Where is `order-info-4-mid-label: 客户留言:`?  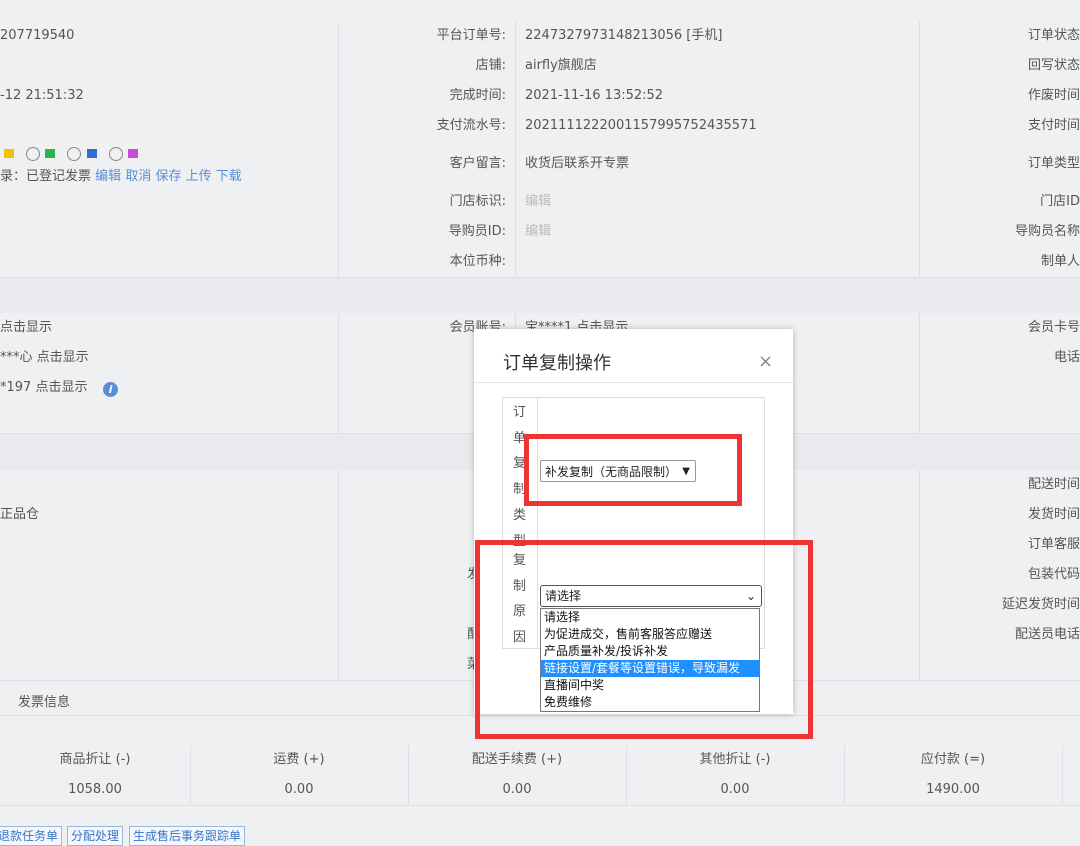
order-info-4-mid-label: 客户留言: is located at coordinates (477, 163).